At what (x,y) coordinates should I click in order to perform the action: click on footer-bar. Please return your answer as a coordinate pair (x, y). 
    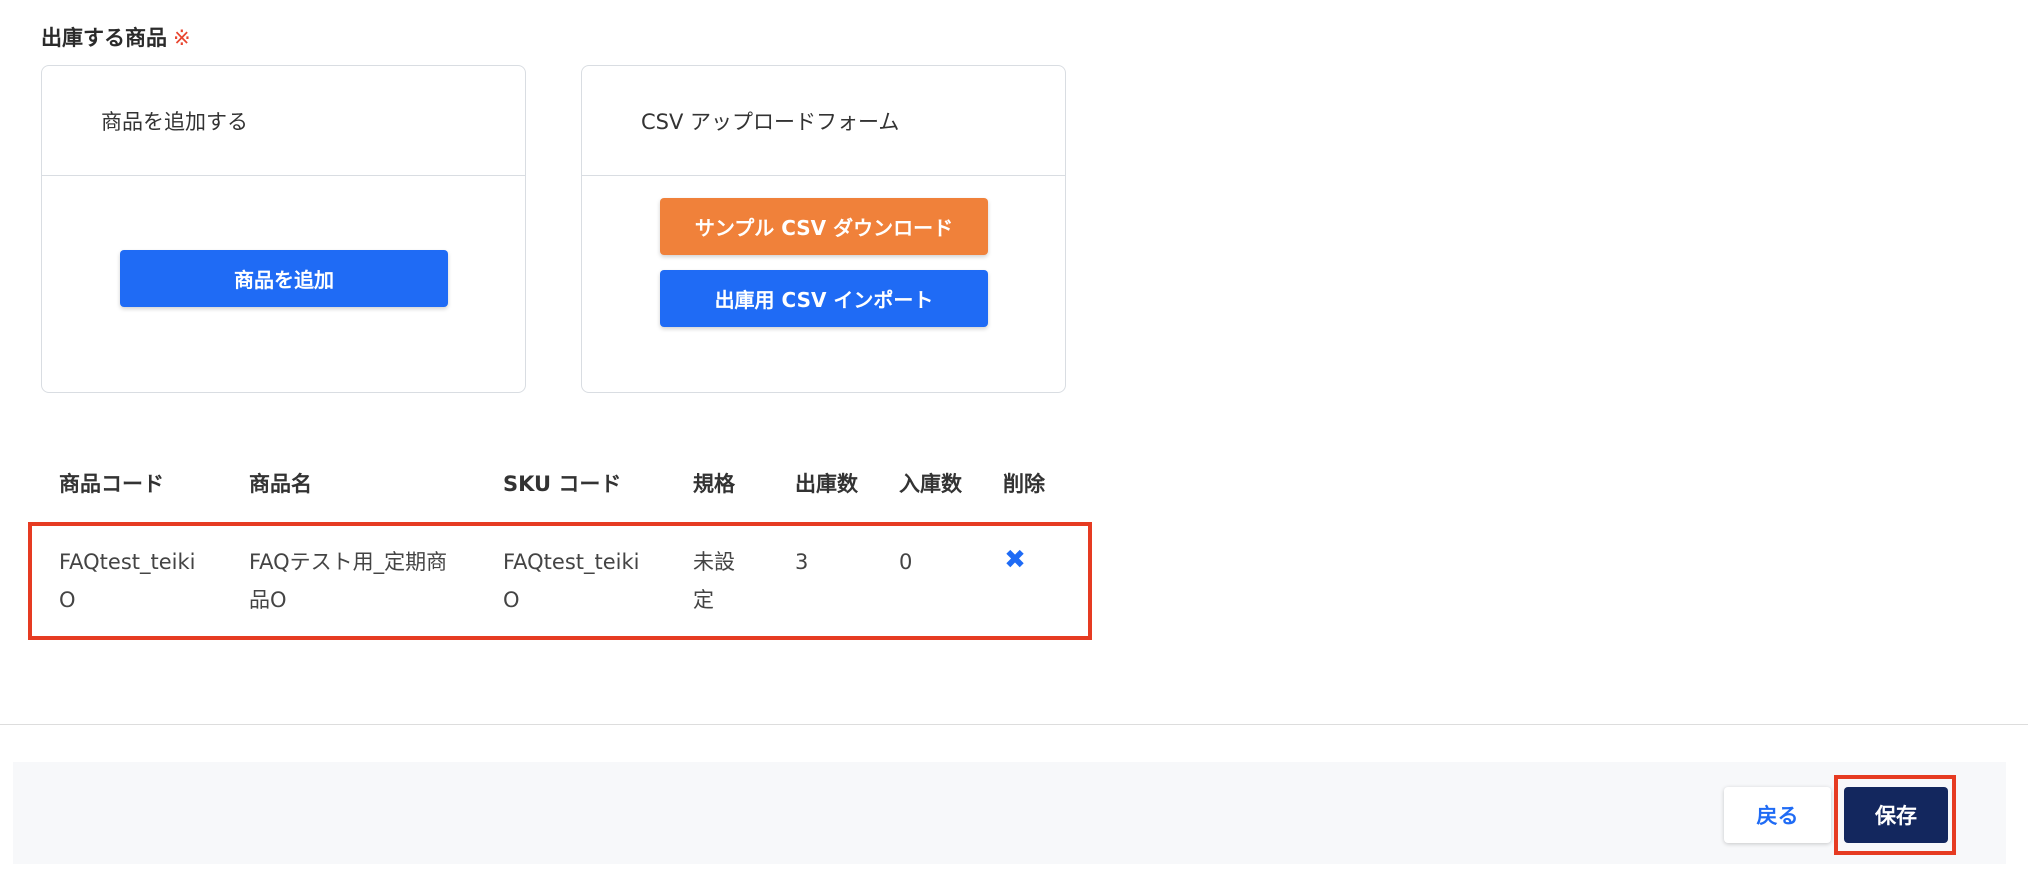
    Looking at the image, I should click on (1009, 813).